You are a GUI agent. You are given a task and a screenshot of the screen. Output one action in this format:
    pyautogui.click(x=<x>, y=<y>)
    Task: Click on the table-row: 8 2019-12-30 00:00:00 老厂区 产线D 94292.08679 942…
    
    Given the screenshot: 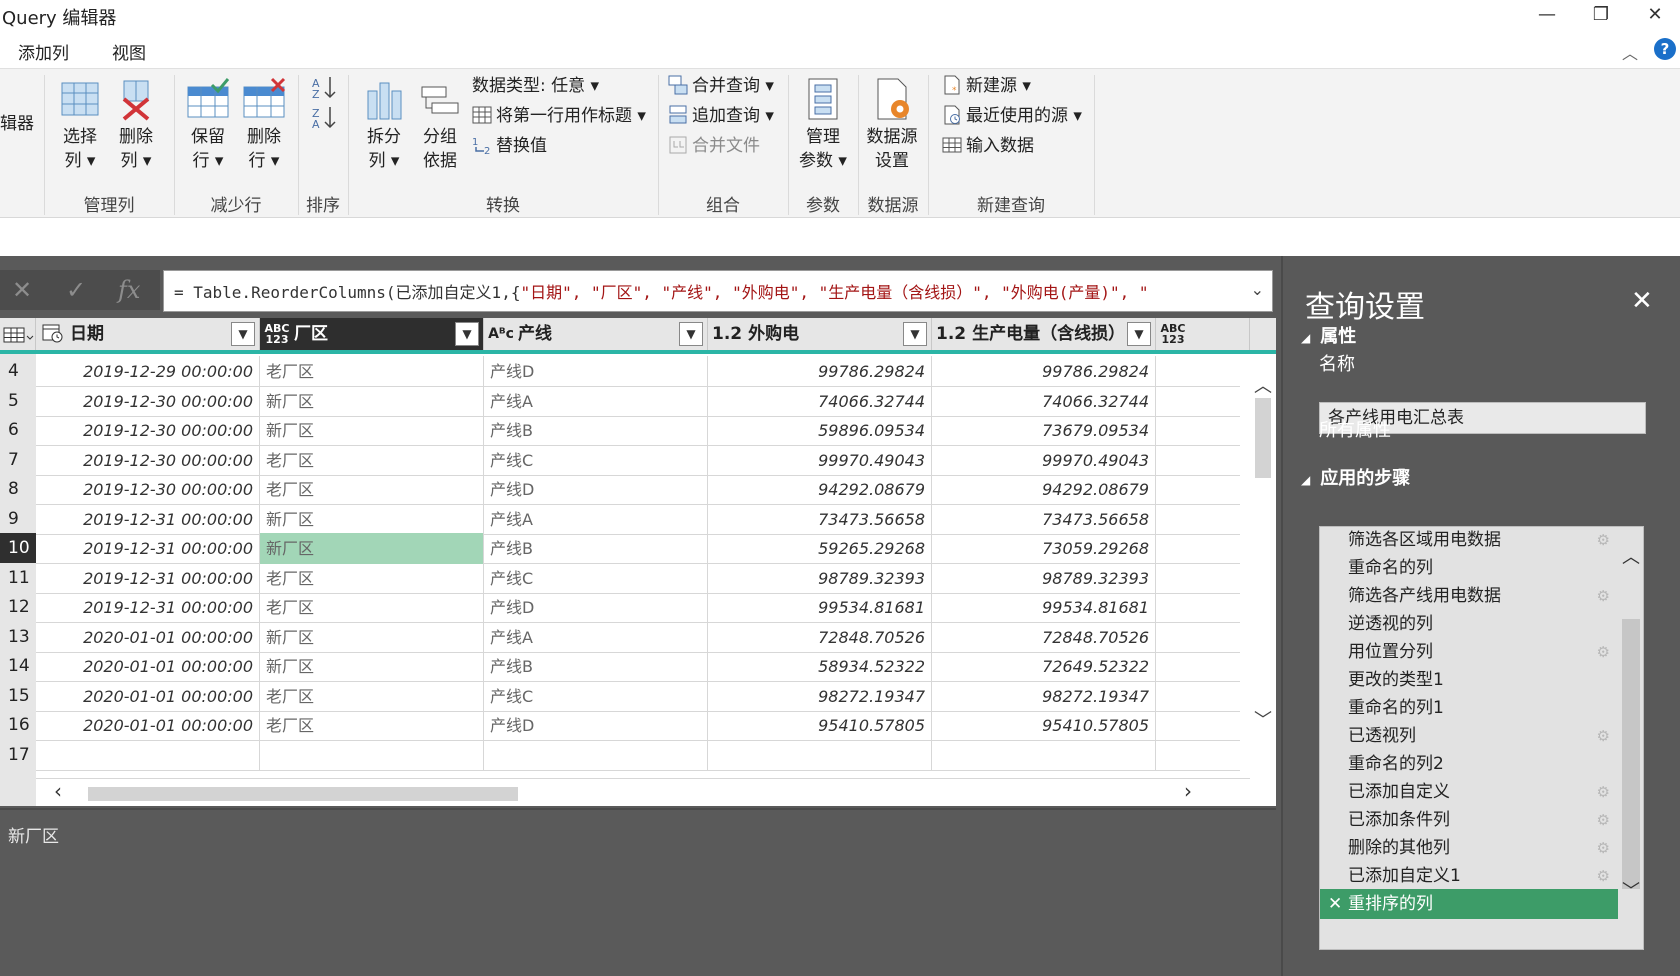 What is the action you would take?
    pyautogui.click(x=620, y=489)
    